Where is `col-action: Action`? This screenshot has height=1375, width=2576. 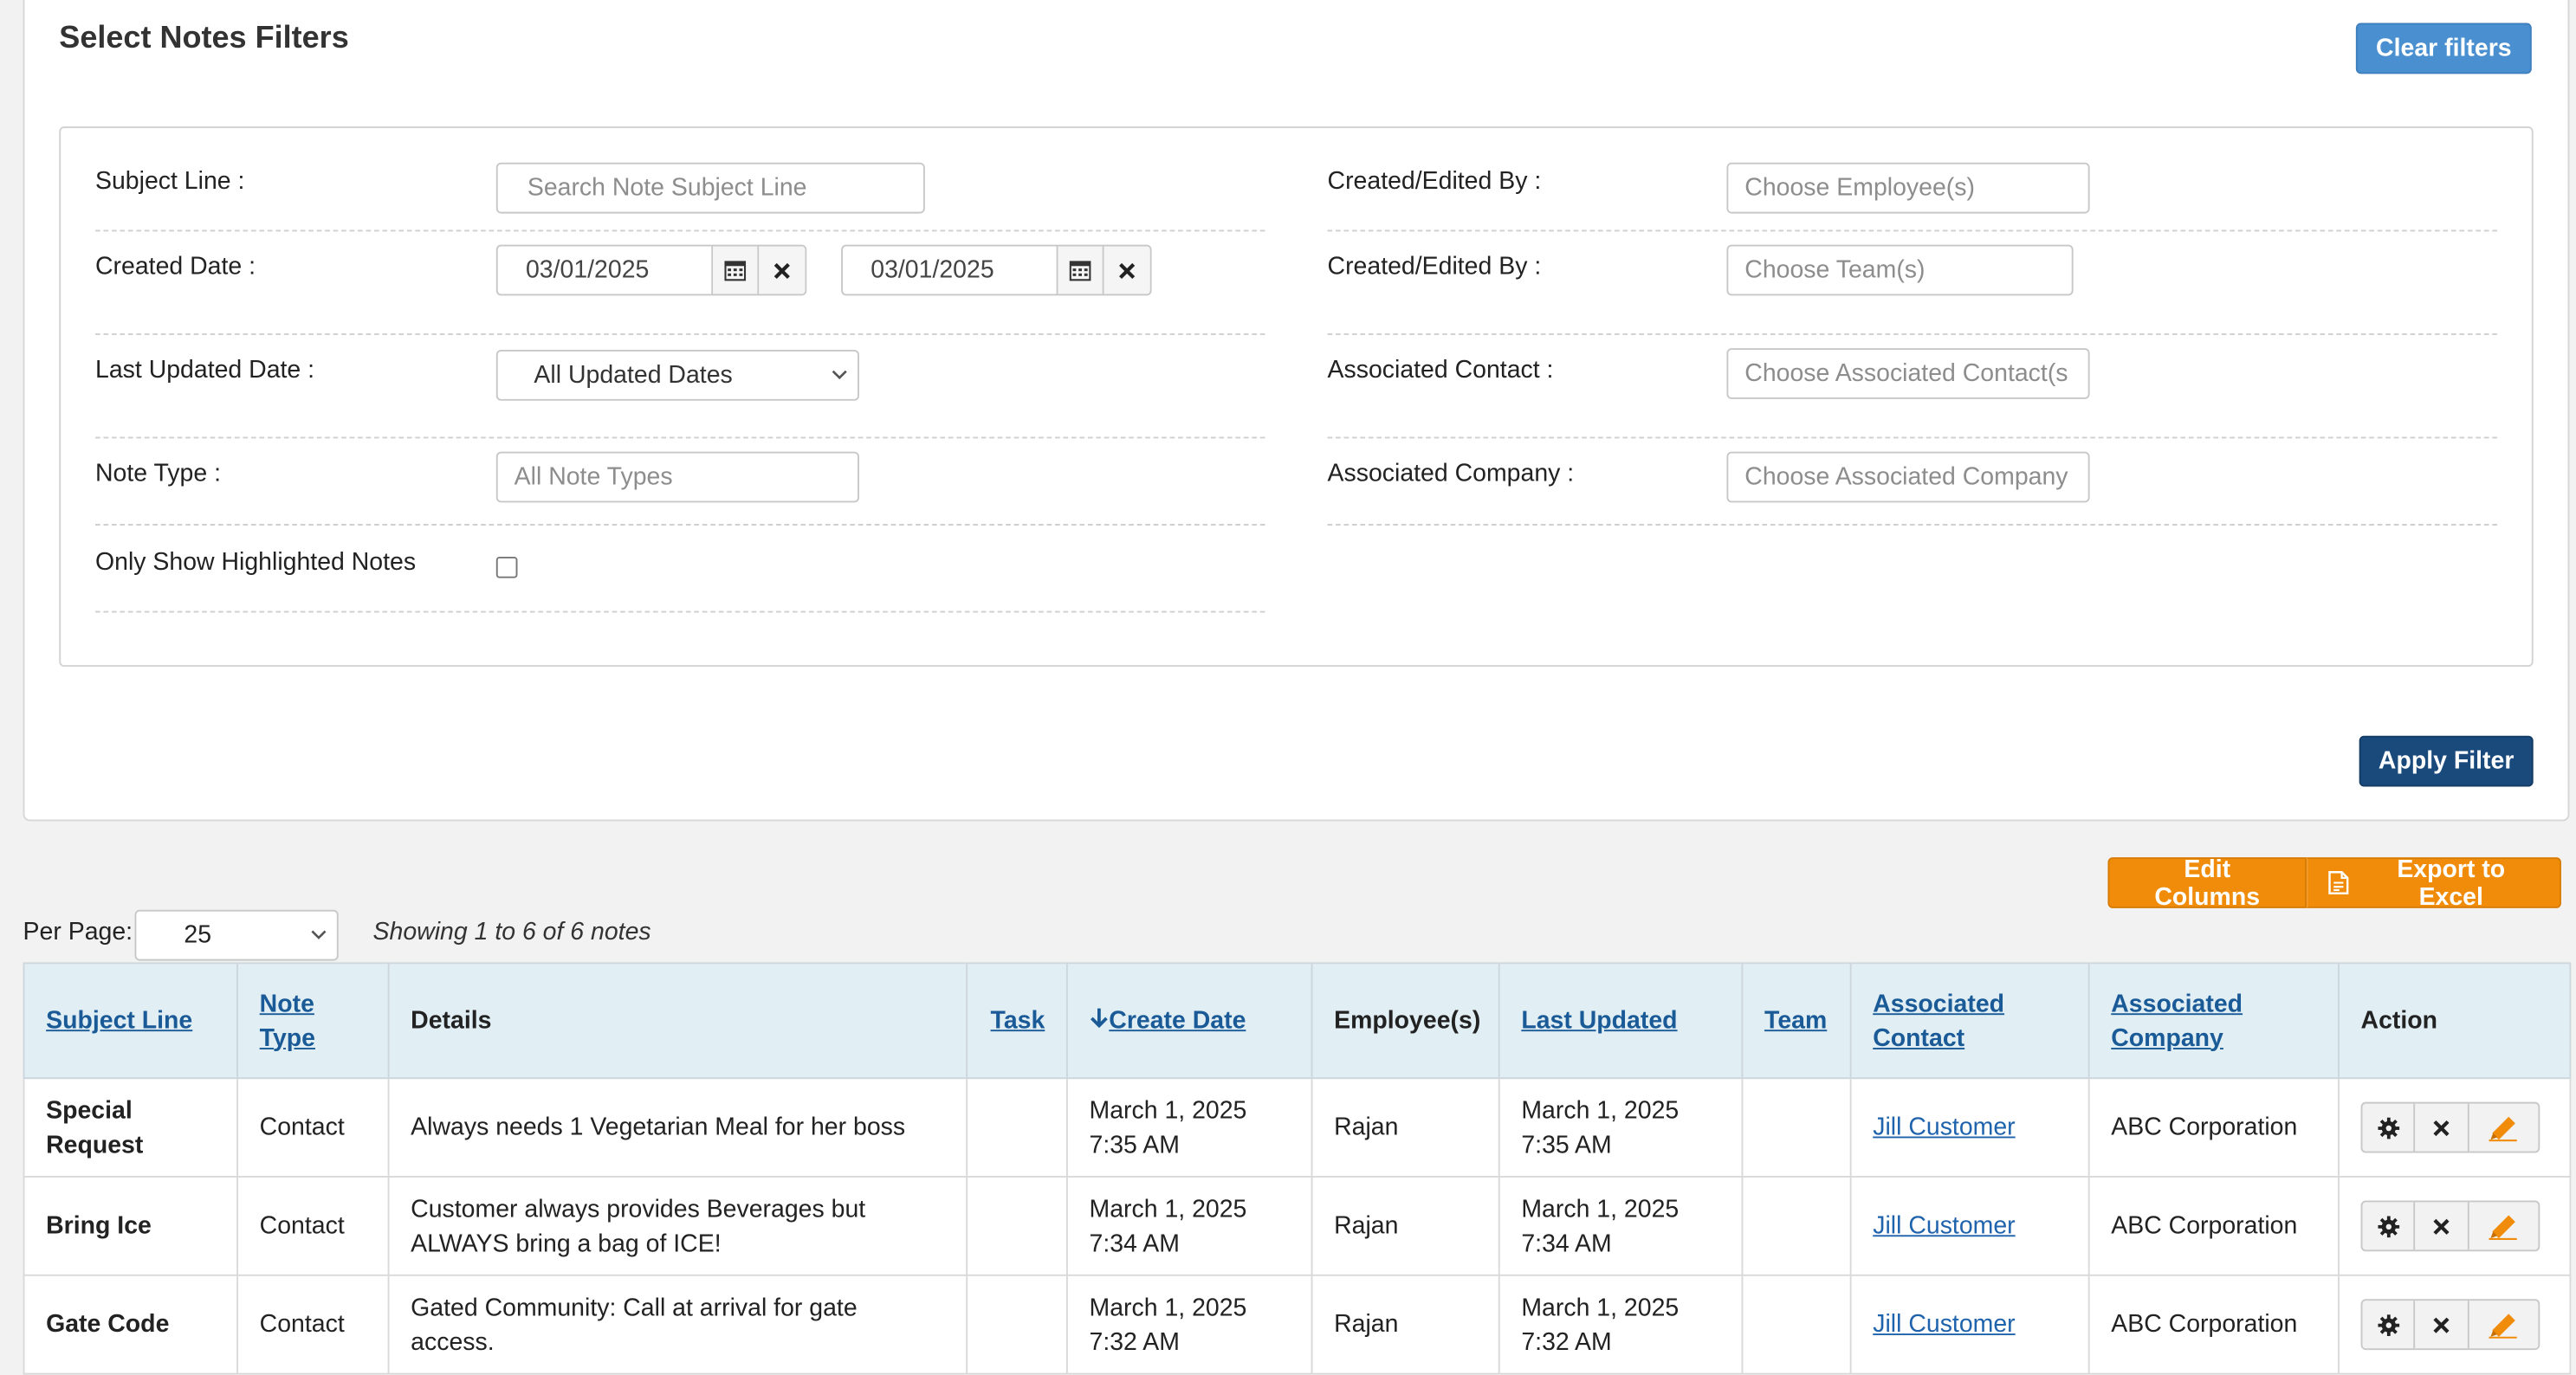 col-action: Action is located at coordinates (2455, 1021).